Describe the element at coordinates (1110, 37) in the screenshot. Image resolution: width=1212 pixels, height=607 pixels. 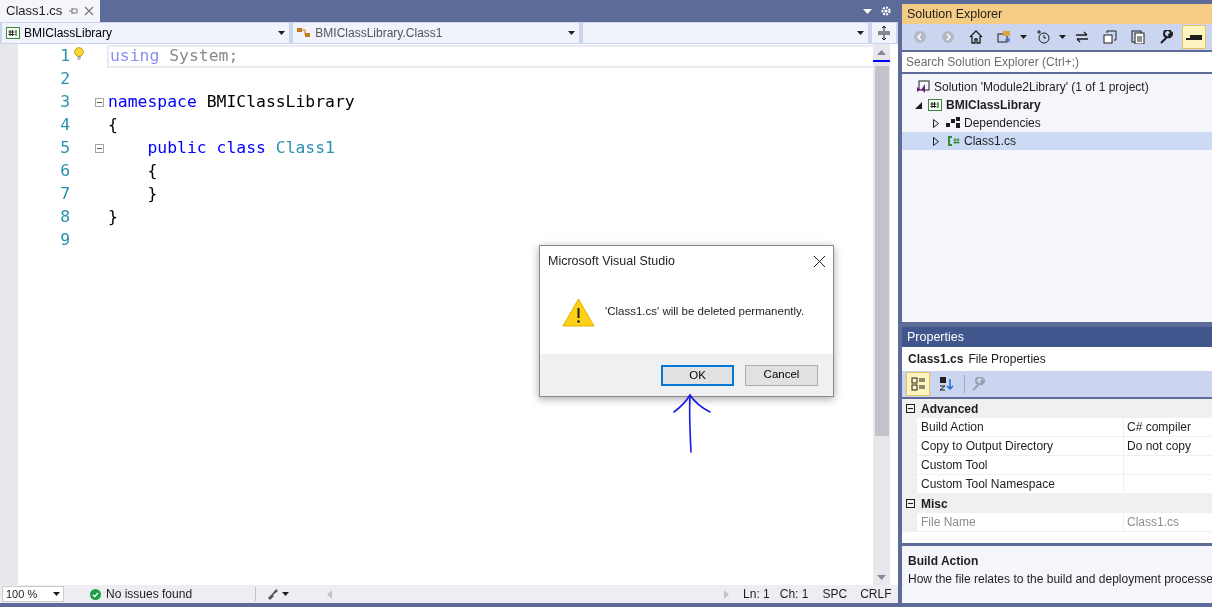
I see `collapse-all-icon` at that location.